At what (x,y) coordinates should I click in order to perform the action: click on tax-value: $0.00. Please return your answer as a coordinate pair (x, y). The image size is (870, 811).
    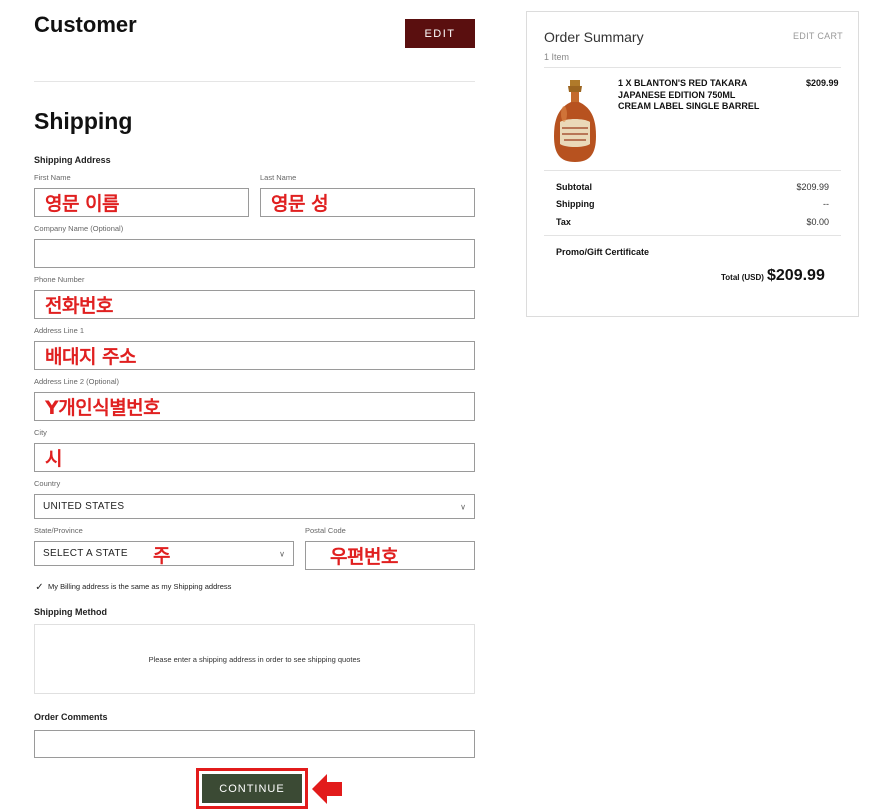
    Looking at the image, I should click on (817, 222).